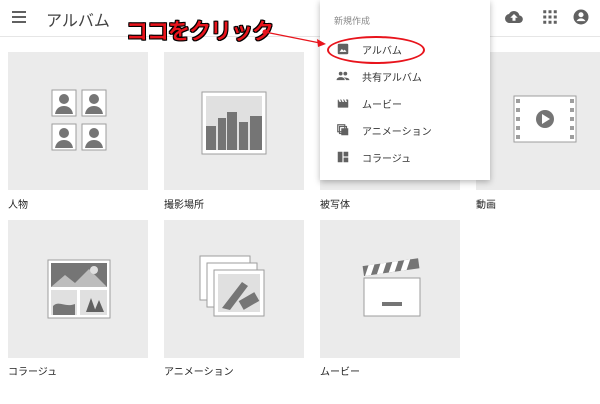 The image size is (600, 404). What do you see at coordinates (382, 105) in the screenshot?
I see `menu-item-movie-label: ムービー` at bounding box center [382, 105].